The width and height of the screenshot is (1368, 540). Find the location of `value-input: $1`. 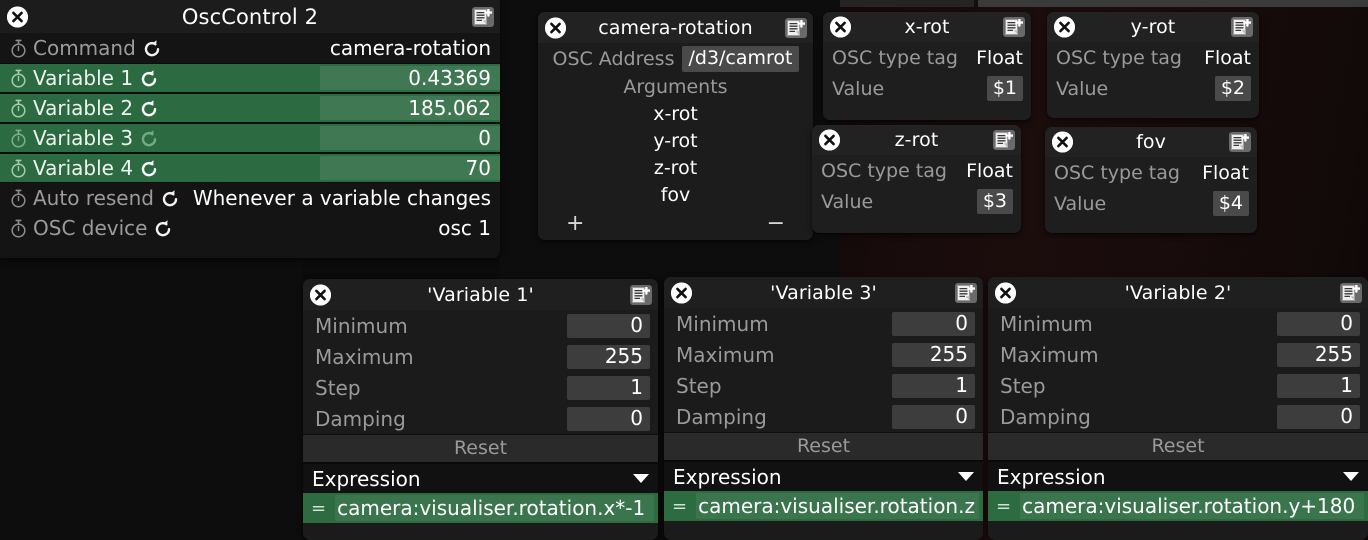

value-input: $1 is located at coordinates (1004, 88).